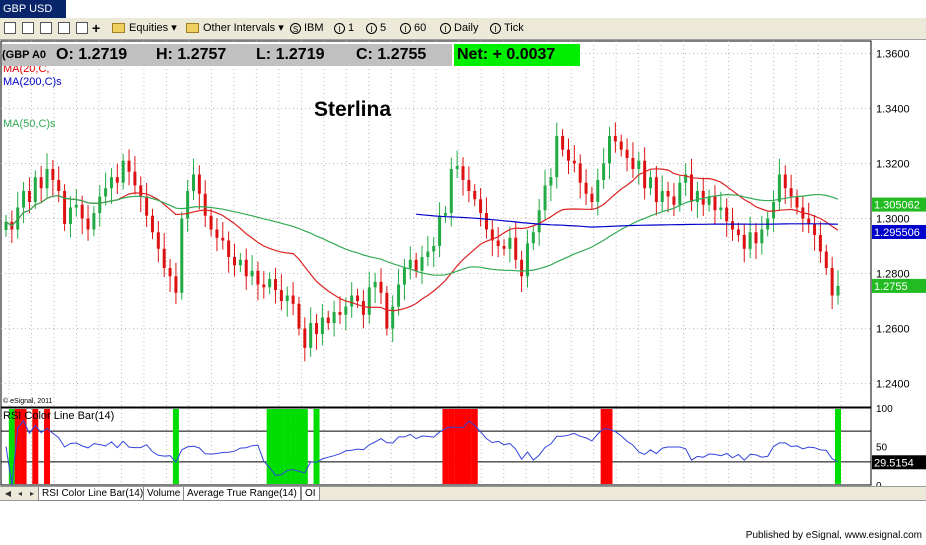  I want to click on copy-icon, so click(46, 28).